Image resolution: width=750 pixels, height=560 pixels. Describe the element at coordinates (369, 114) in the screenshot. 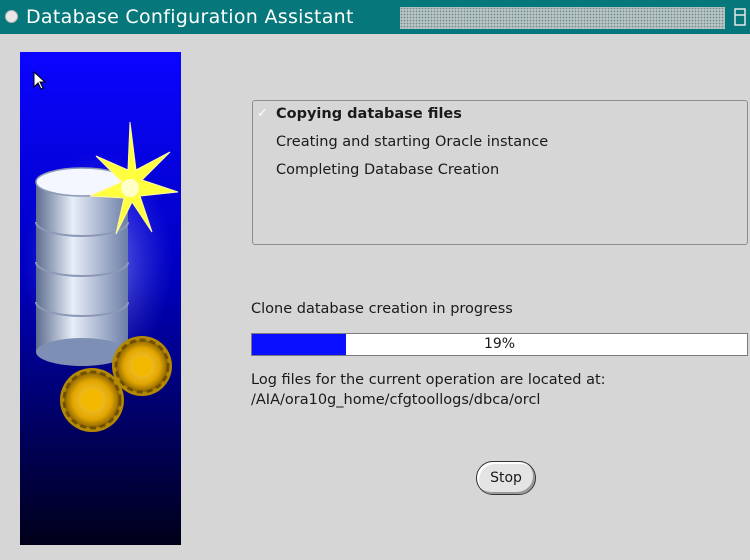

I see `step-item-copying: Copying database files` at that location.